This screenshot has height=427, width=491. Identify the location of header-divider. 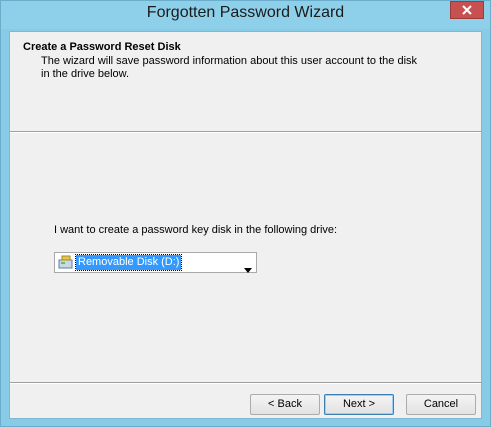
(245, 132).